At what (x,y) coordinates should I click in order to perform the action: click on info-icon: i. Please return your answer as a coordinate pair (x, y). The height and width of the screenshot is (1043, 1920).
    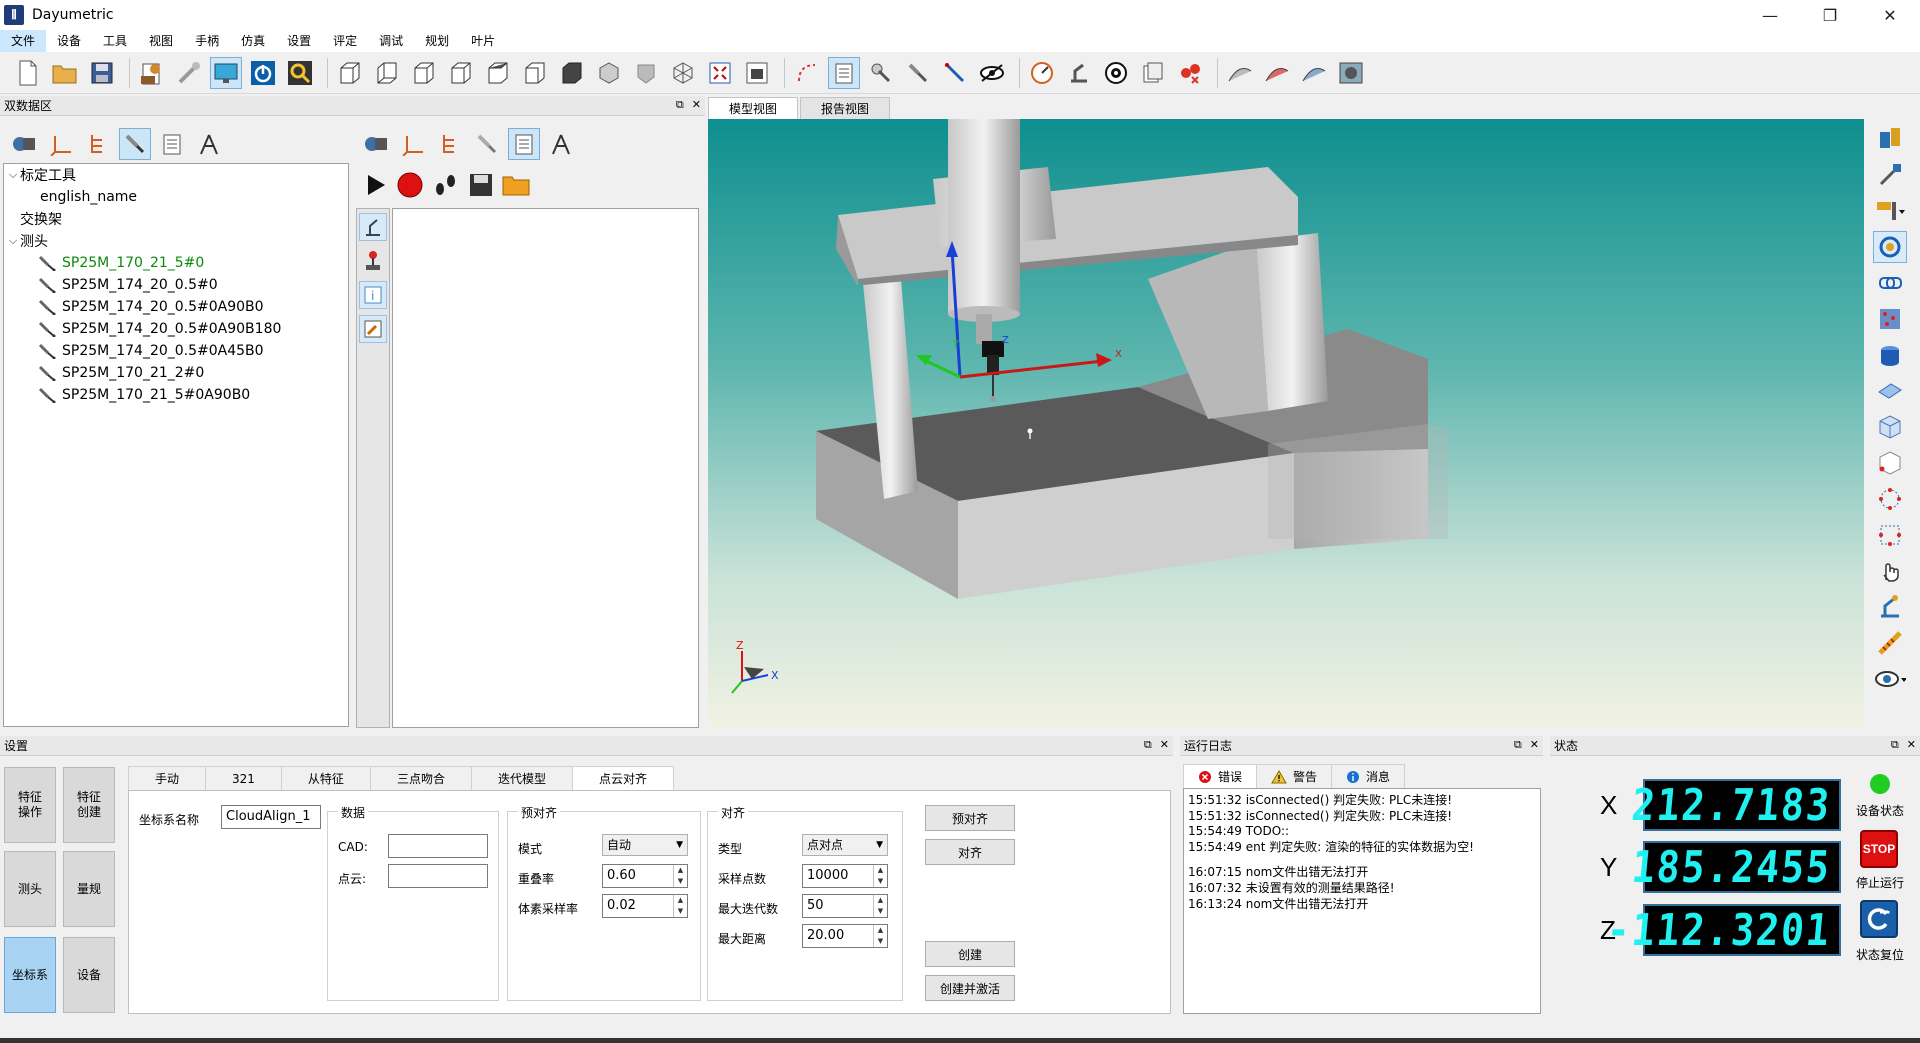
    Looking at the image, I should click on (373, 295).